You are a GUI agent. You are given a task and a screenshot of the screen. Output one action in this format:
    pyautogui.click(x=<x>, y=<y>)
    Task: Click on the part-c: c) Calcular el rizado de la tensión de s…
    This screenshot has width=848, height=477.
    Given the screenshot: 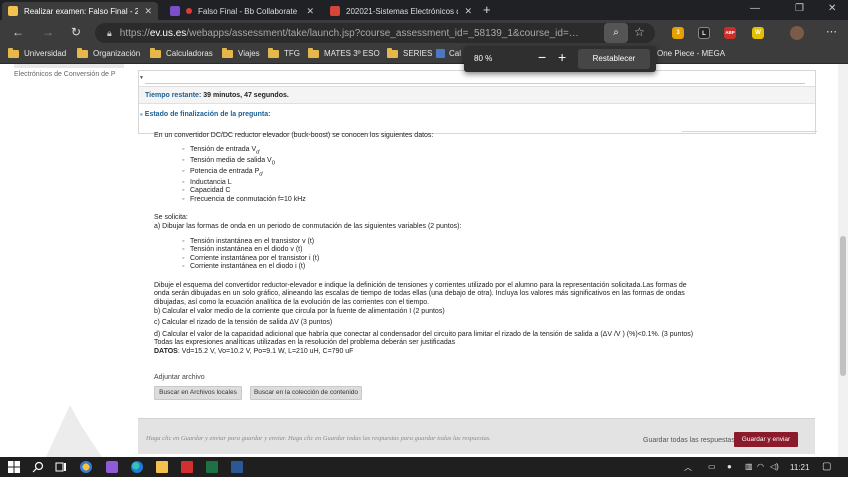 What is the action you would take?
    pyautogui.click(x=243, y=323)
    